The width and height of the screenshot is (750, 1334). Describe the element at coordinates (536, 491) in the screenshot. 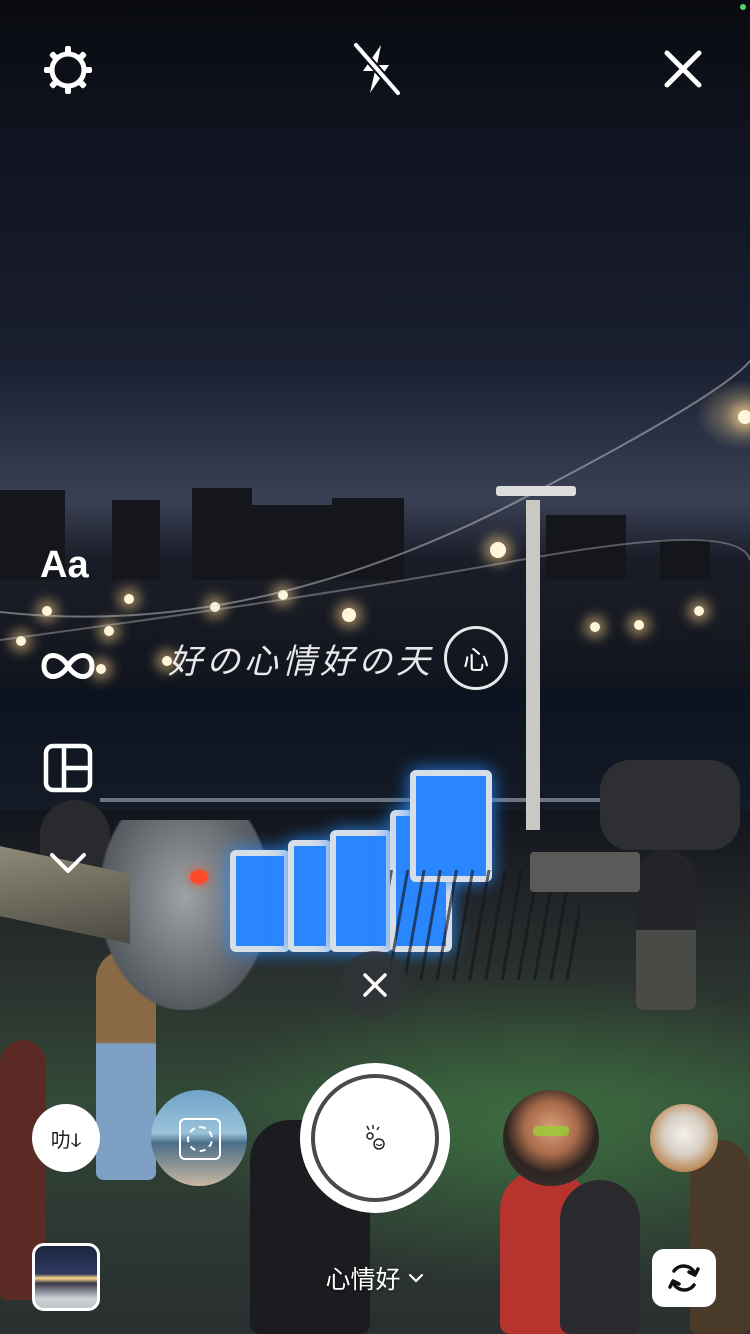

I see `lamp-post-head` at that location.